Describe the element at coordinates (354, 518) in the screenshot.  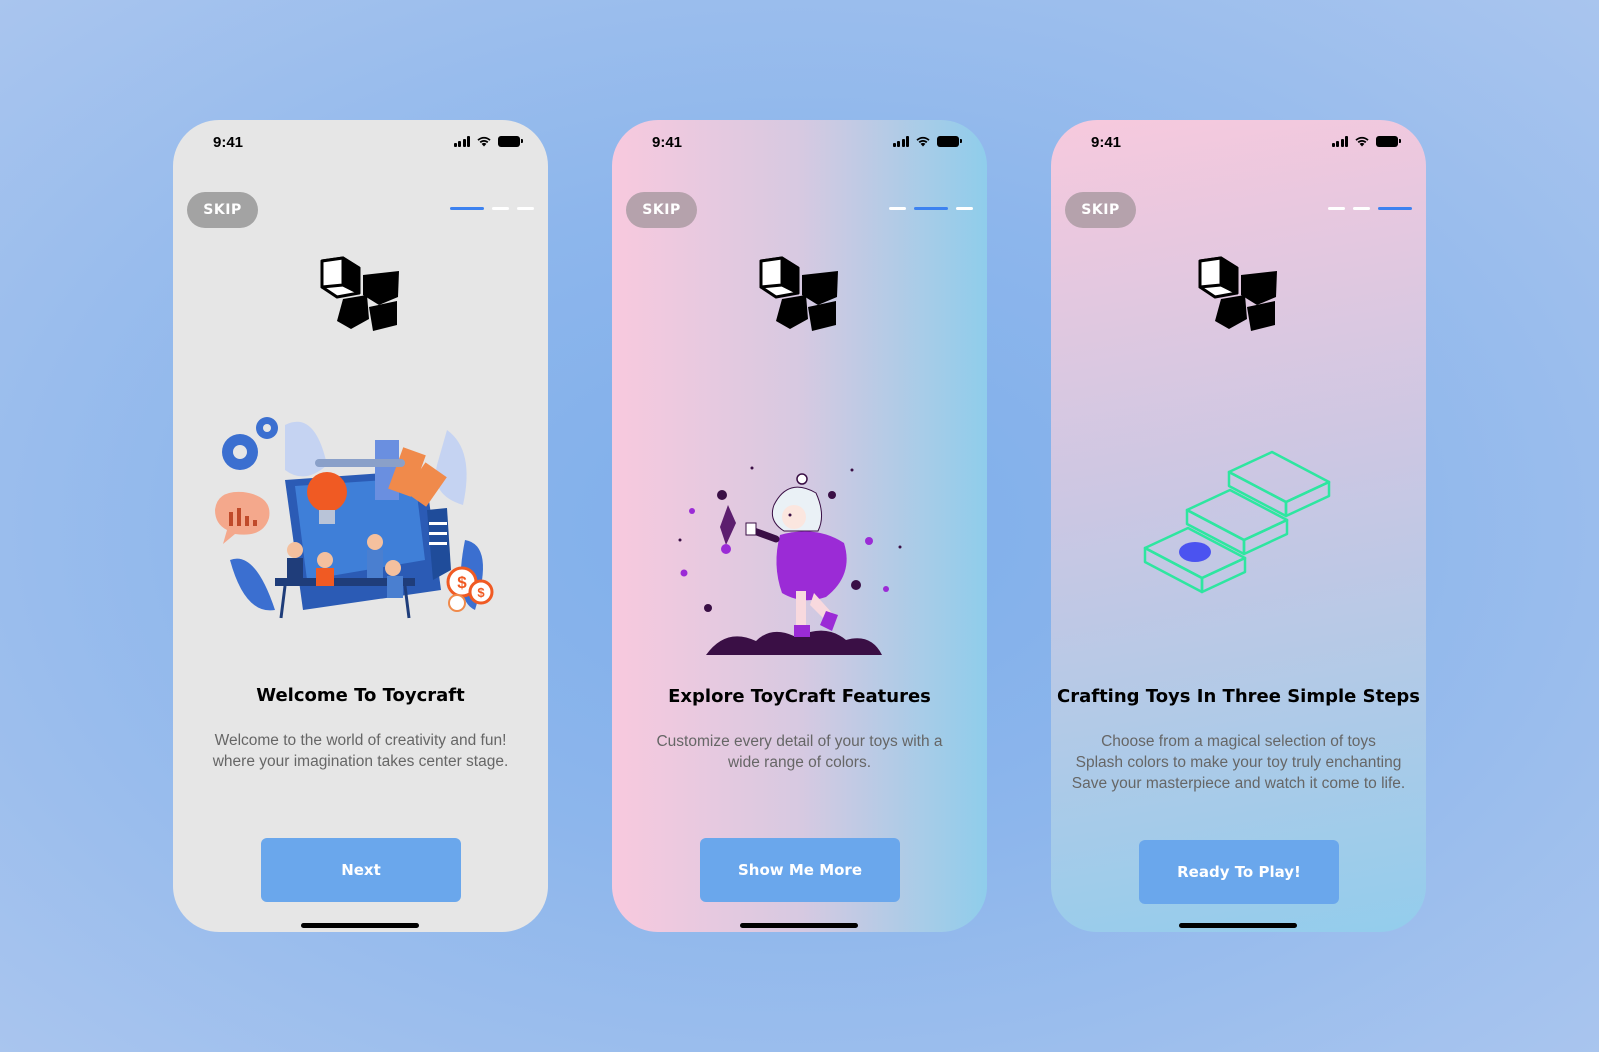
I see `team-creativity-illustration: $ $` at that location.